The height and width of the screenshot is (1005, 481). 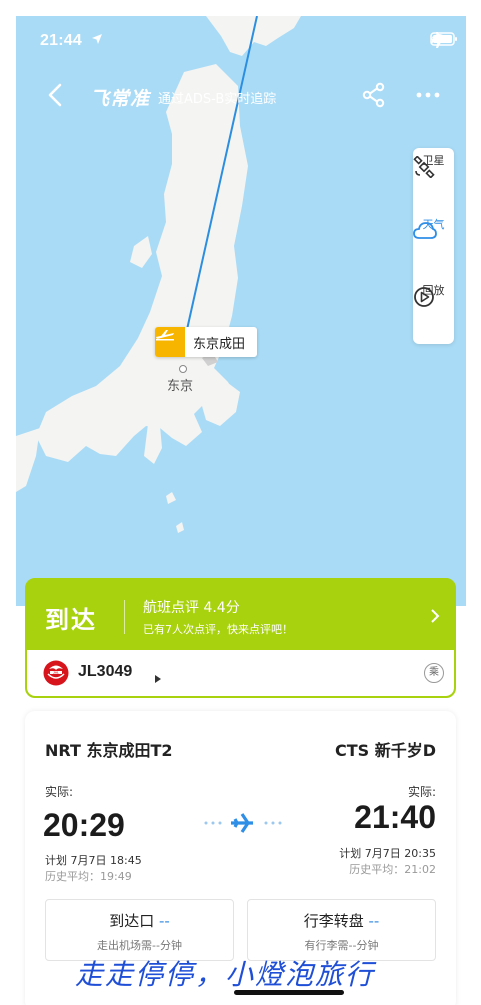 I want to click on arrival-planned: 计划 7月7日 20:35, so click(x=387, y=853).